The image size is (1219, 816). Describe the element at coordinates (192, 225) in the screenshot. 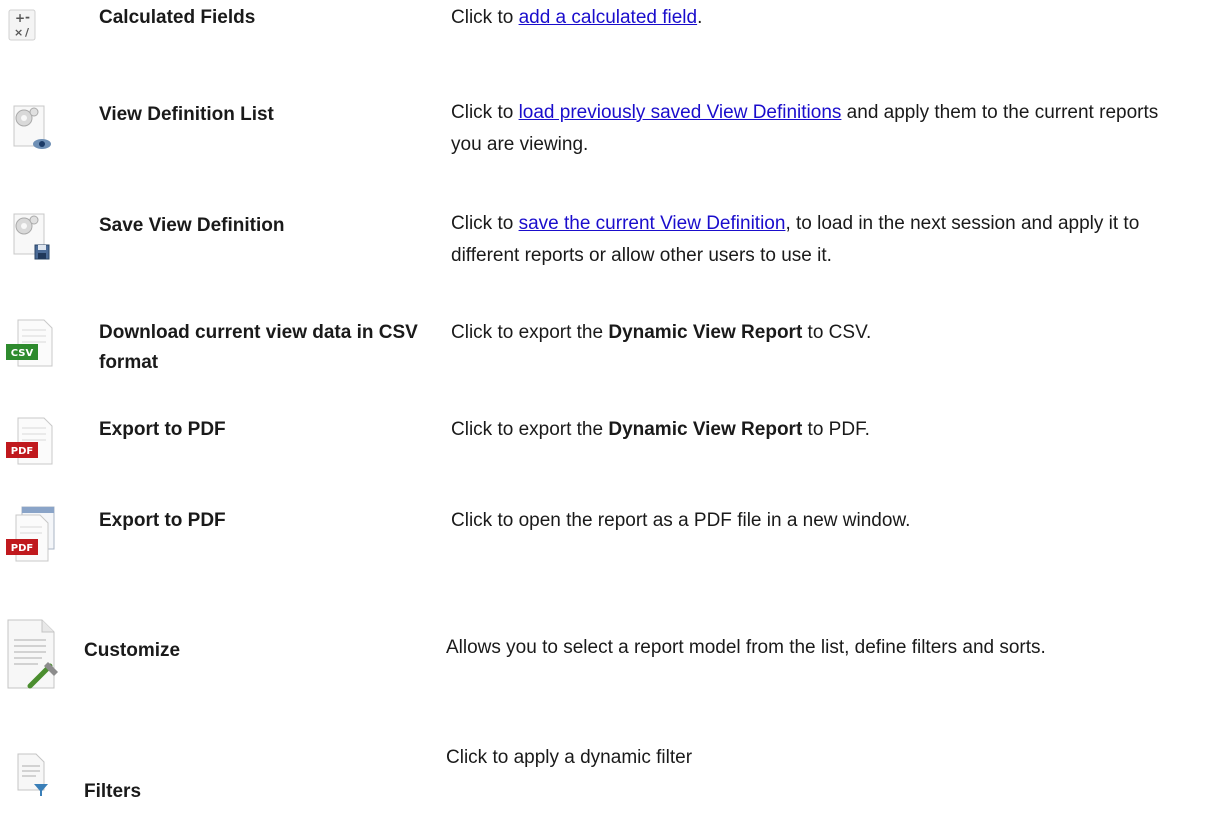

I see `label-save-view-definition: Save View Definition` at that location.